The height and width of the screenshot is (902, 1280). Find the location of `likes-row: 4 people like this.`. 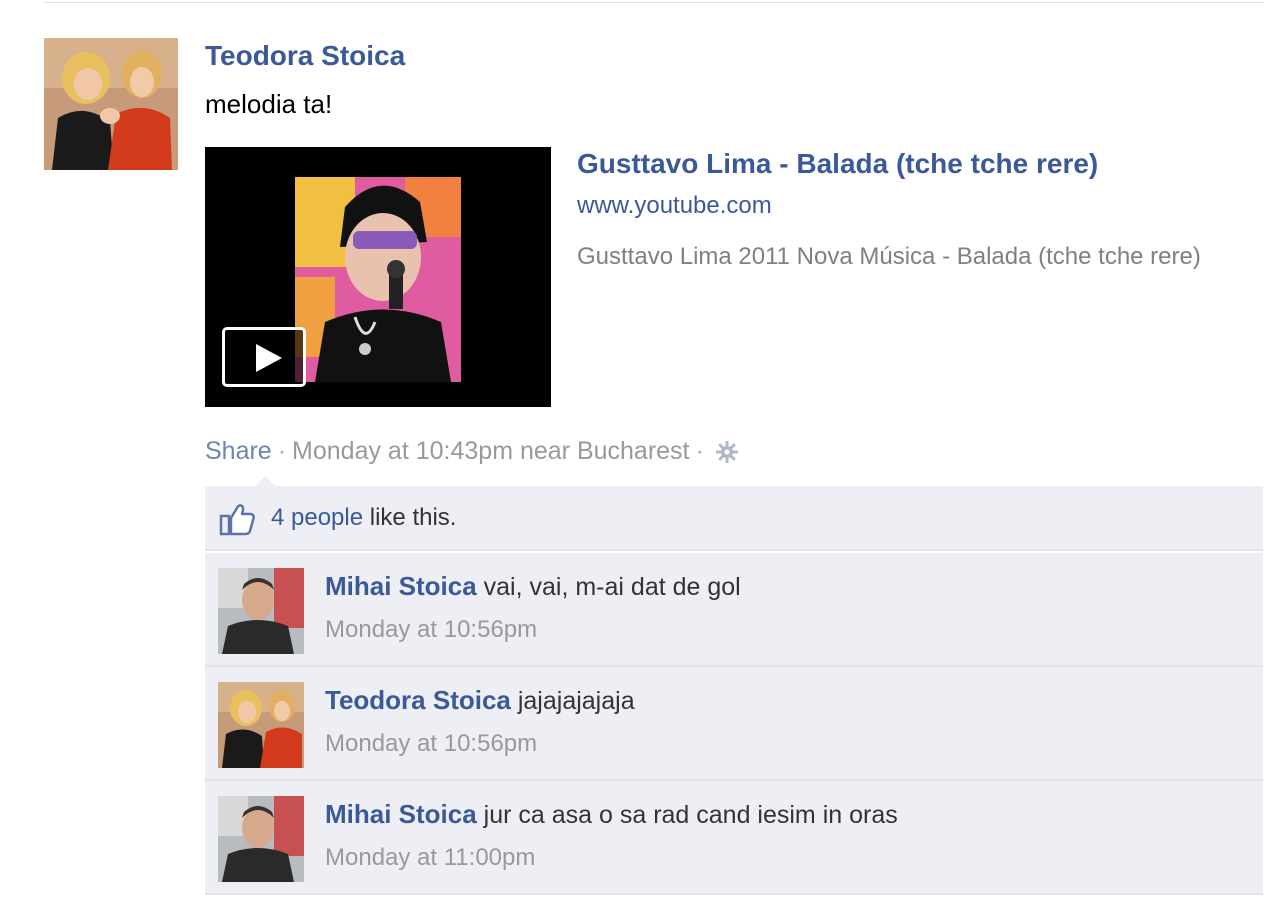

likes-row: 4 people like this. is located at coordinates (734, 518).